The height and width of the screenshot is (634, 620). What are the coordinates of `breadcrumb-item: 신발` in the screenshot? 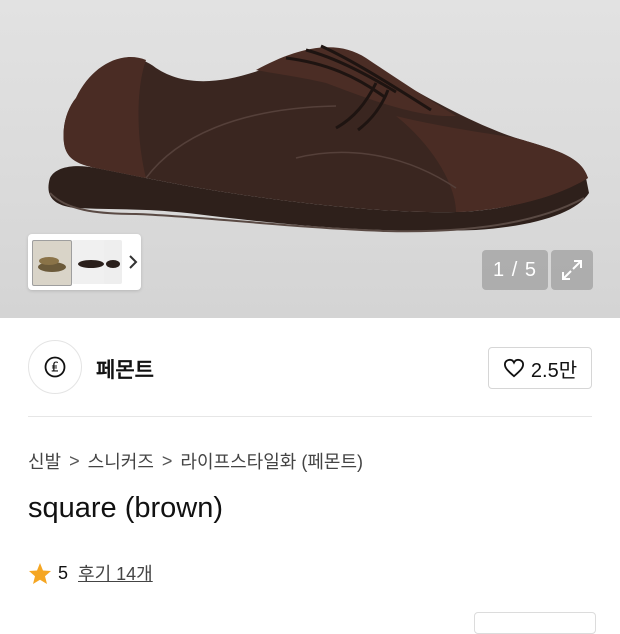 It's located at (44, 461).